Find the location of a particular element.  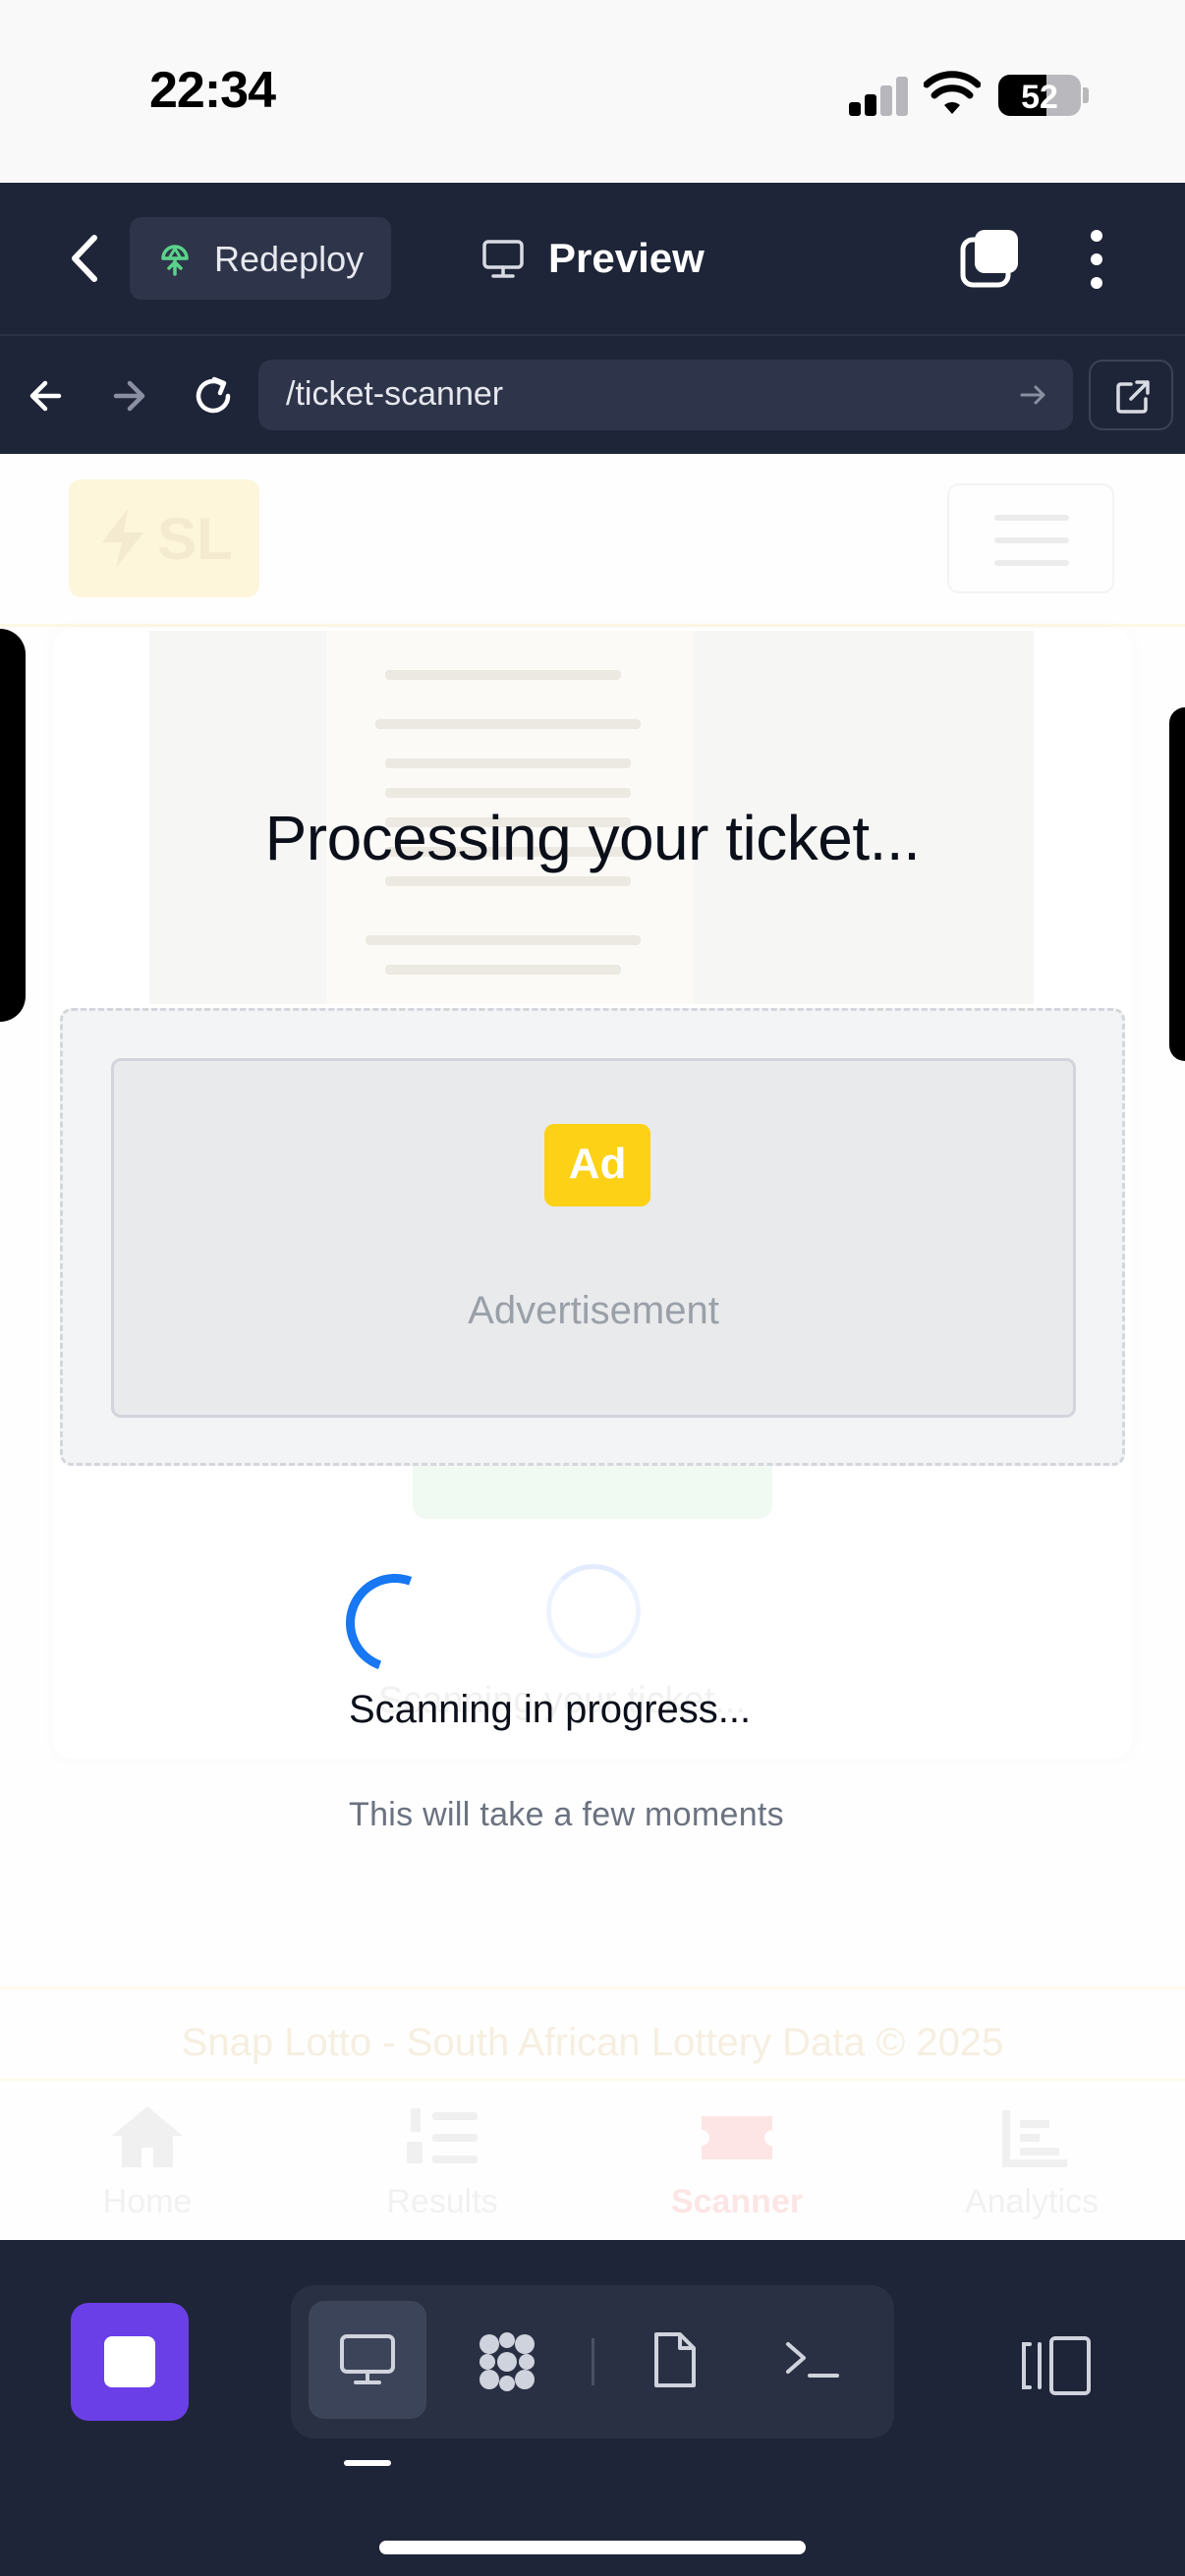

url-input: /ticket-scanner is located at coordinates (666, 395).